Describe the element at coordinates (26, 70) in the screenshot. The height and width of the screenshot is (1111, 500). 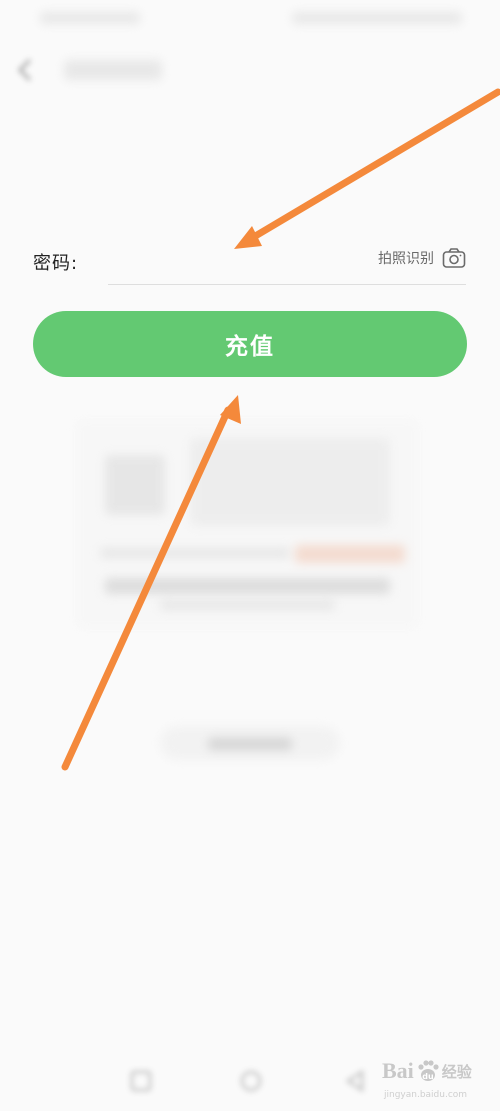
I see `back-icon` at that location.